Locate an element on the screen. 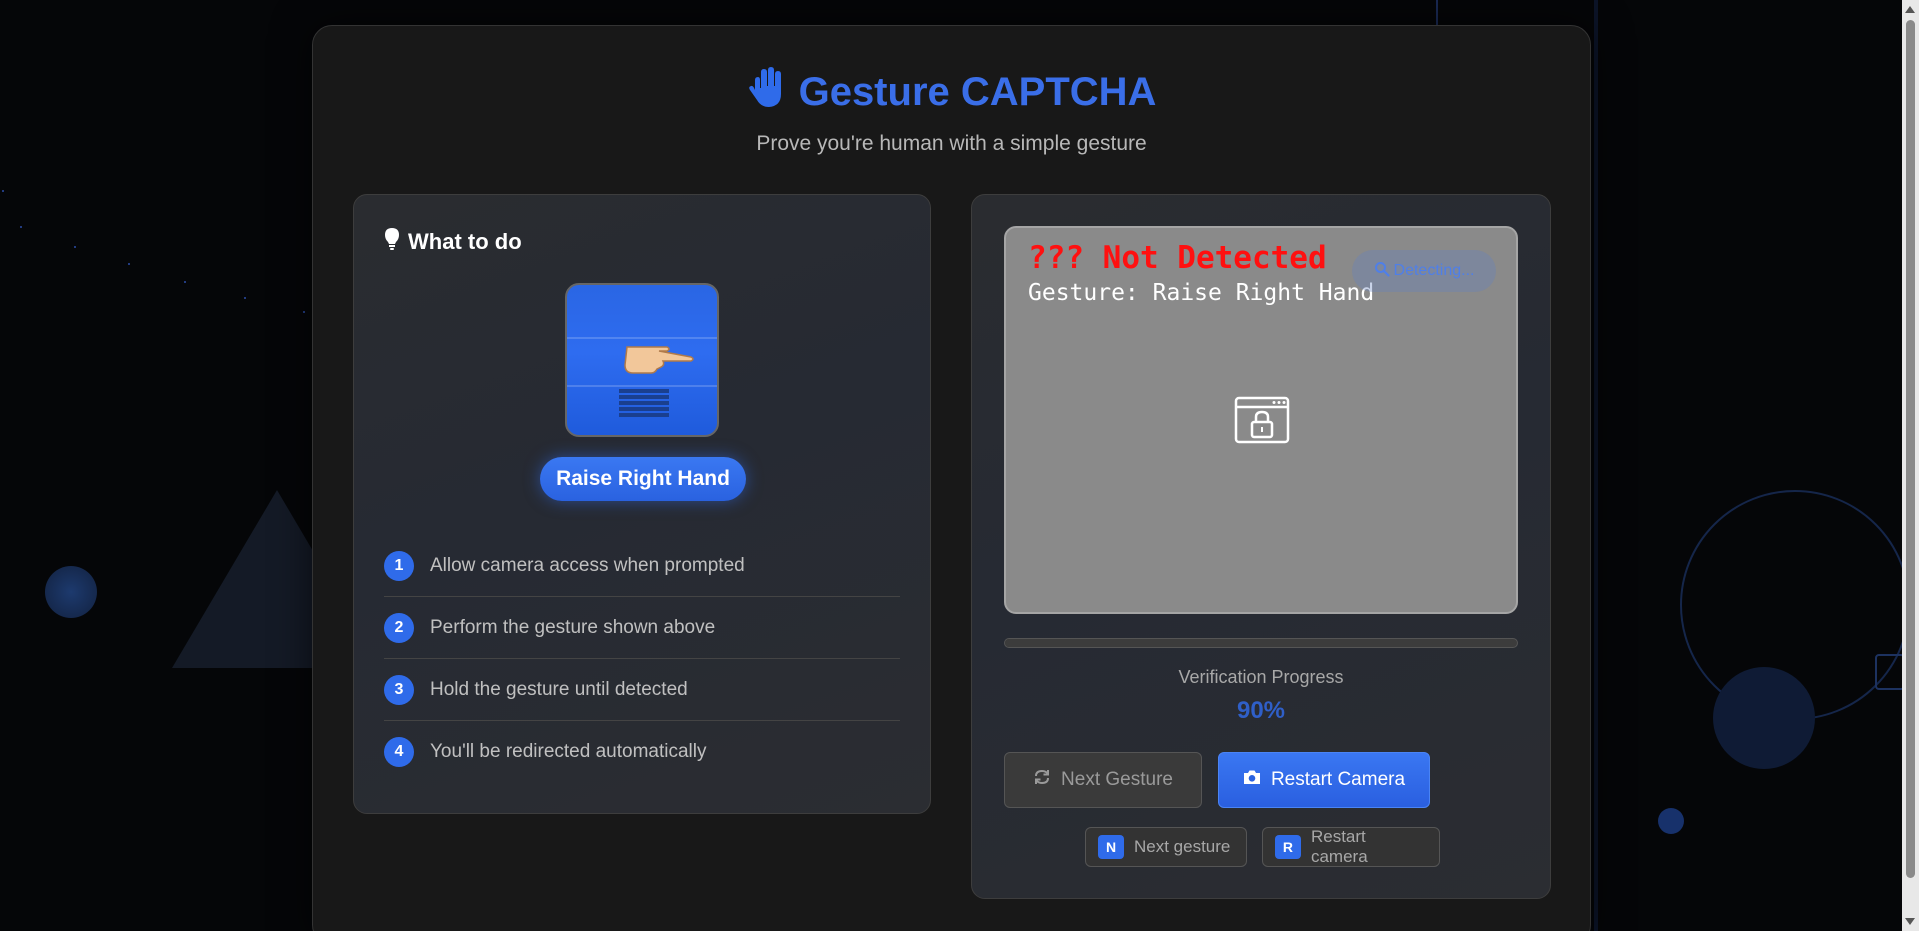 This screenshot has height=931, width=1919. gesture-name-badge: Raise Right Hand is located at coordinates (643, 479).